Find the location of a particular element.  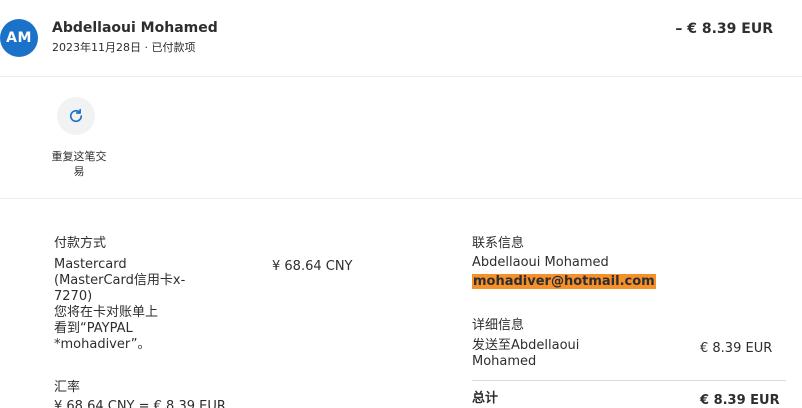

total-divider is located at coordinates (629, 380).